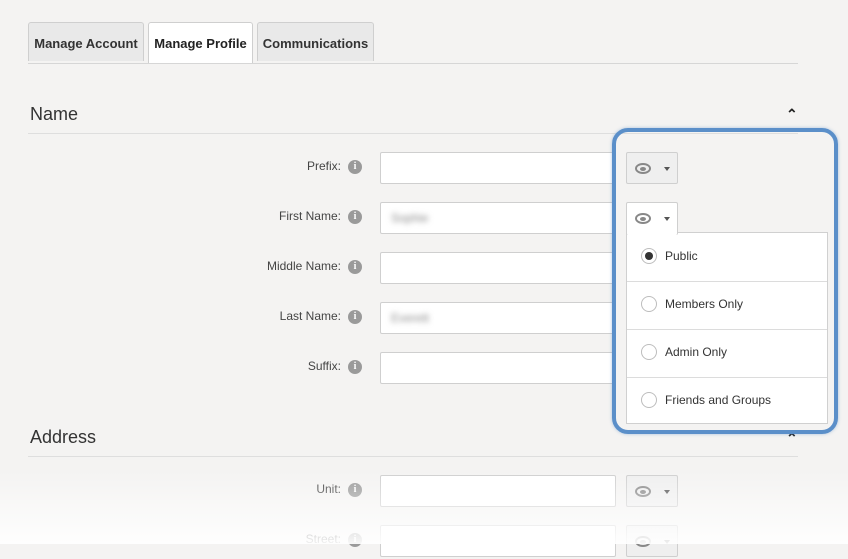 This screenshot has height=559, width=848. I want to click on visibility-option-admin-only: Admin Only, so click(727, 353).